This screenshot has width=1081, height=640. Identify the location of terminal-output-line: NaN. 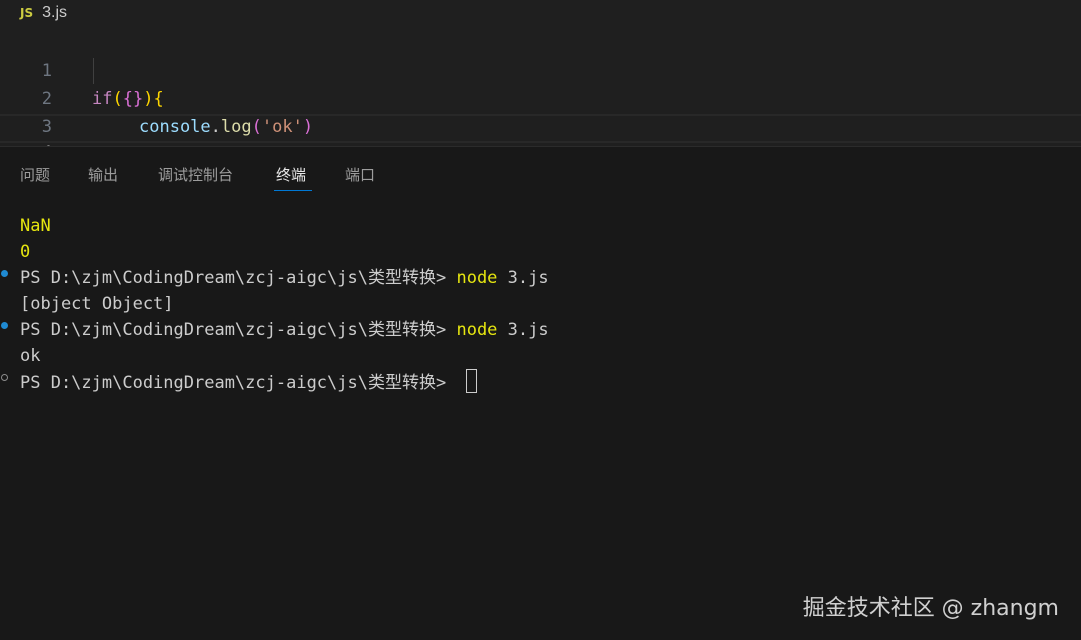
(35, 226).